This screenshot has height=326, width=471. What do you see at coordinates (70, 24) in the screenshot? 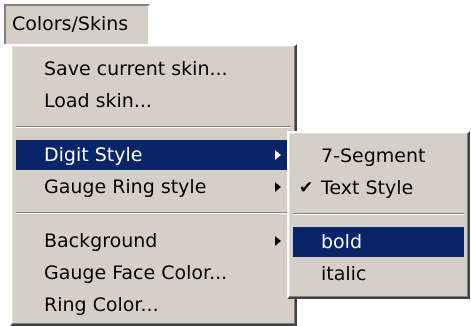
I see `menubar-colors-skins-label: Colors/Skins` at bounding box center [70, 24].